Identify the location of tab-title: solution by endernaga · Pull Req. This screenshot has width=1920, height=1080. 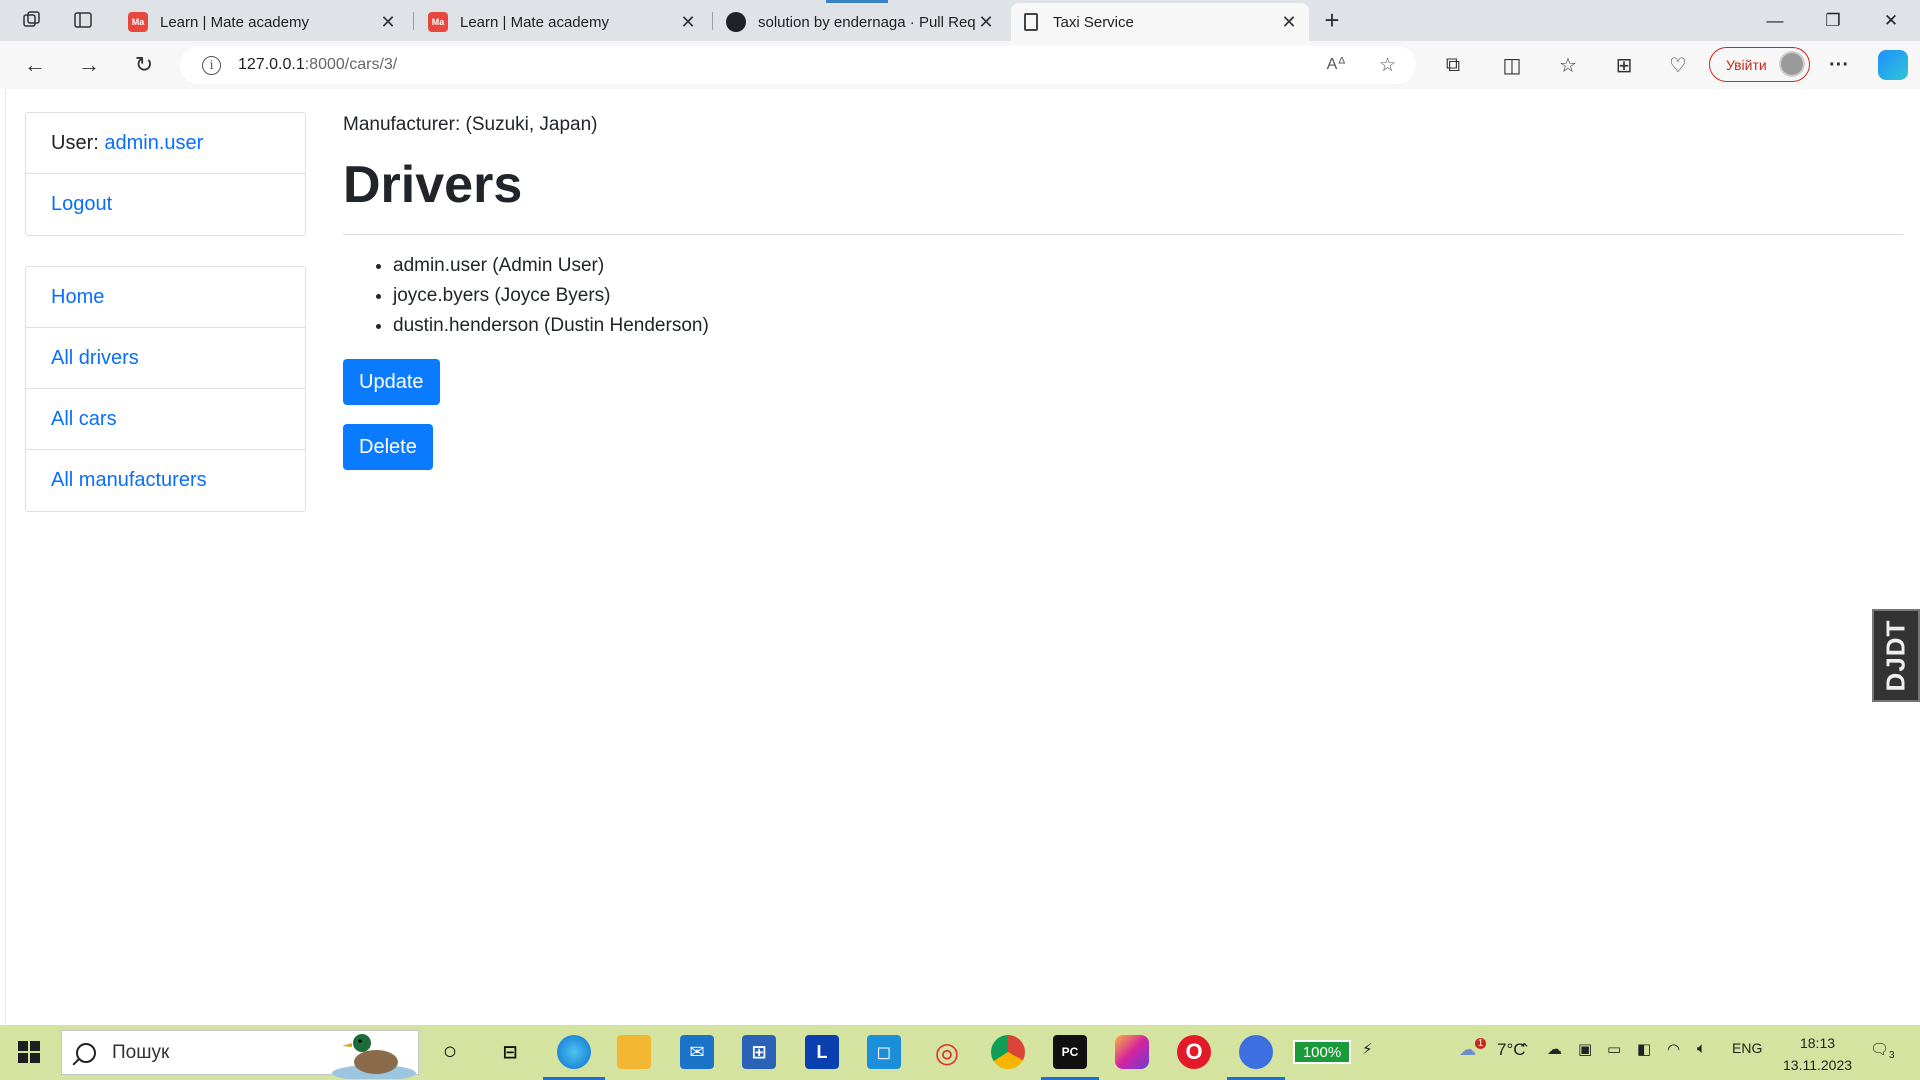
(867, 22).